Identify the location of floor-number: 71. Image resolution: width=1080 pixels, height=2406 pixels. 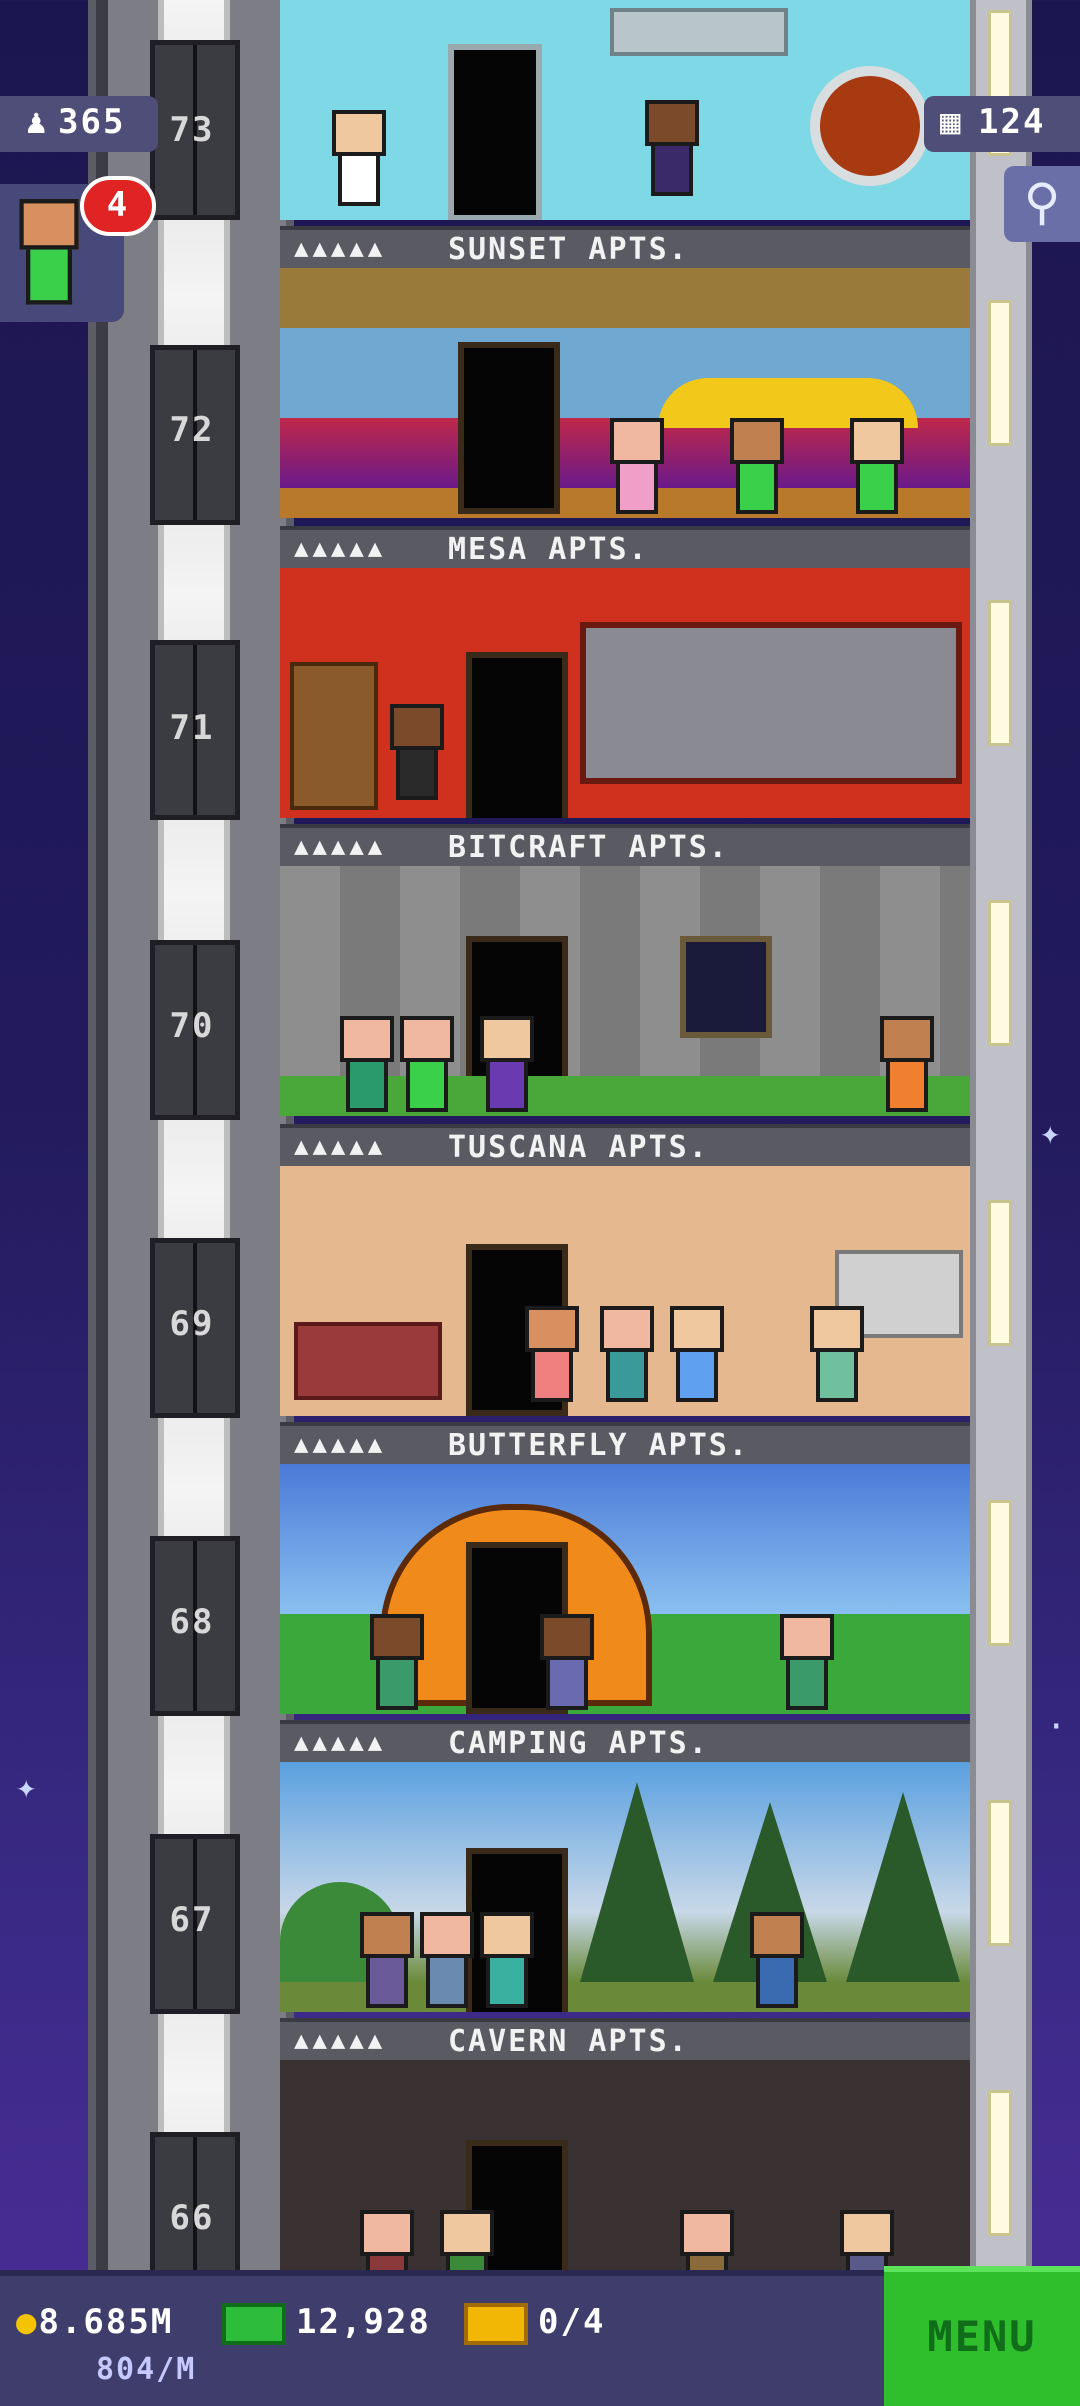
(192, 728).